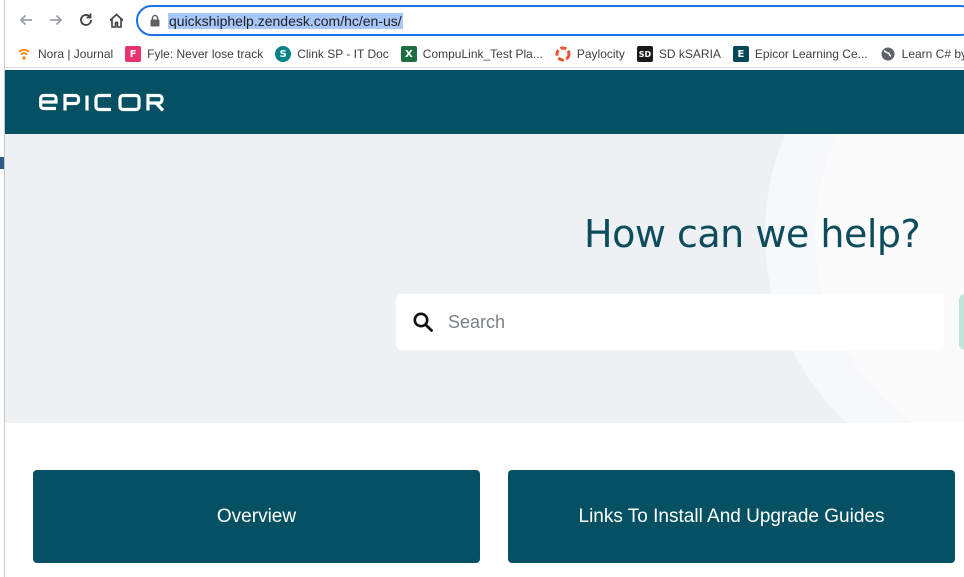 The width and height of the screenshot is (964, 577). What do you see at coordinates (600, 54) in the screenshot?
I see `bookmark-label: Paylocity` at bounding box center [600, 54].